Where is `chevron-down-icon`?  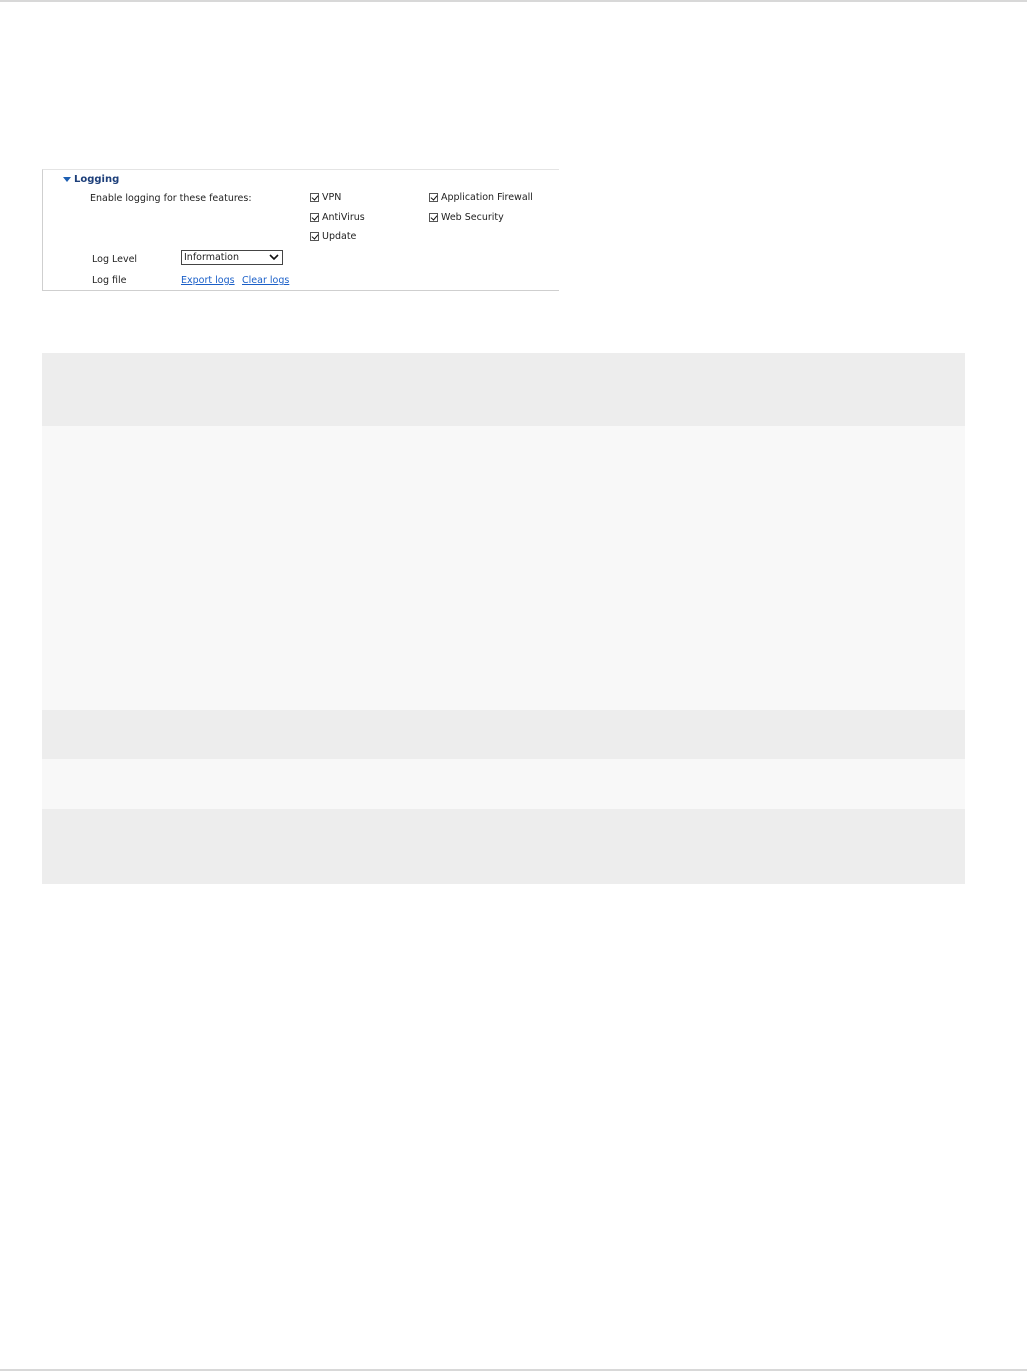
chevron-down-icon is located at coordinates (274, 257).